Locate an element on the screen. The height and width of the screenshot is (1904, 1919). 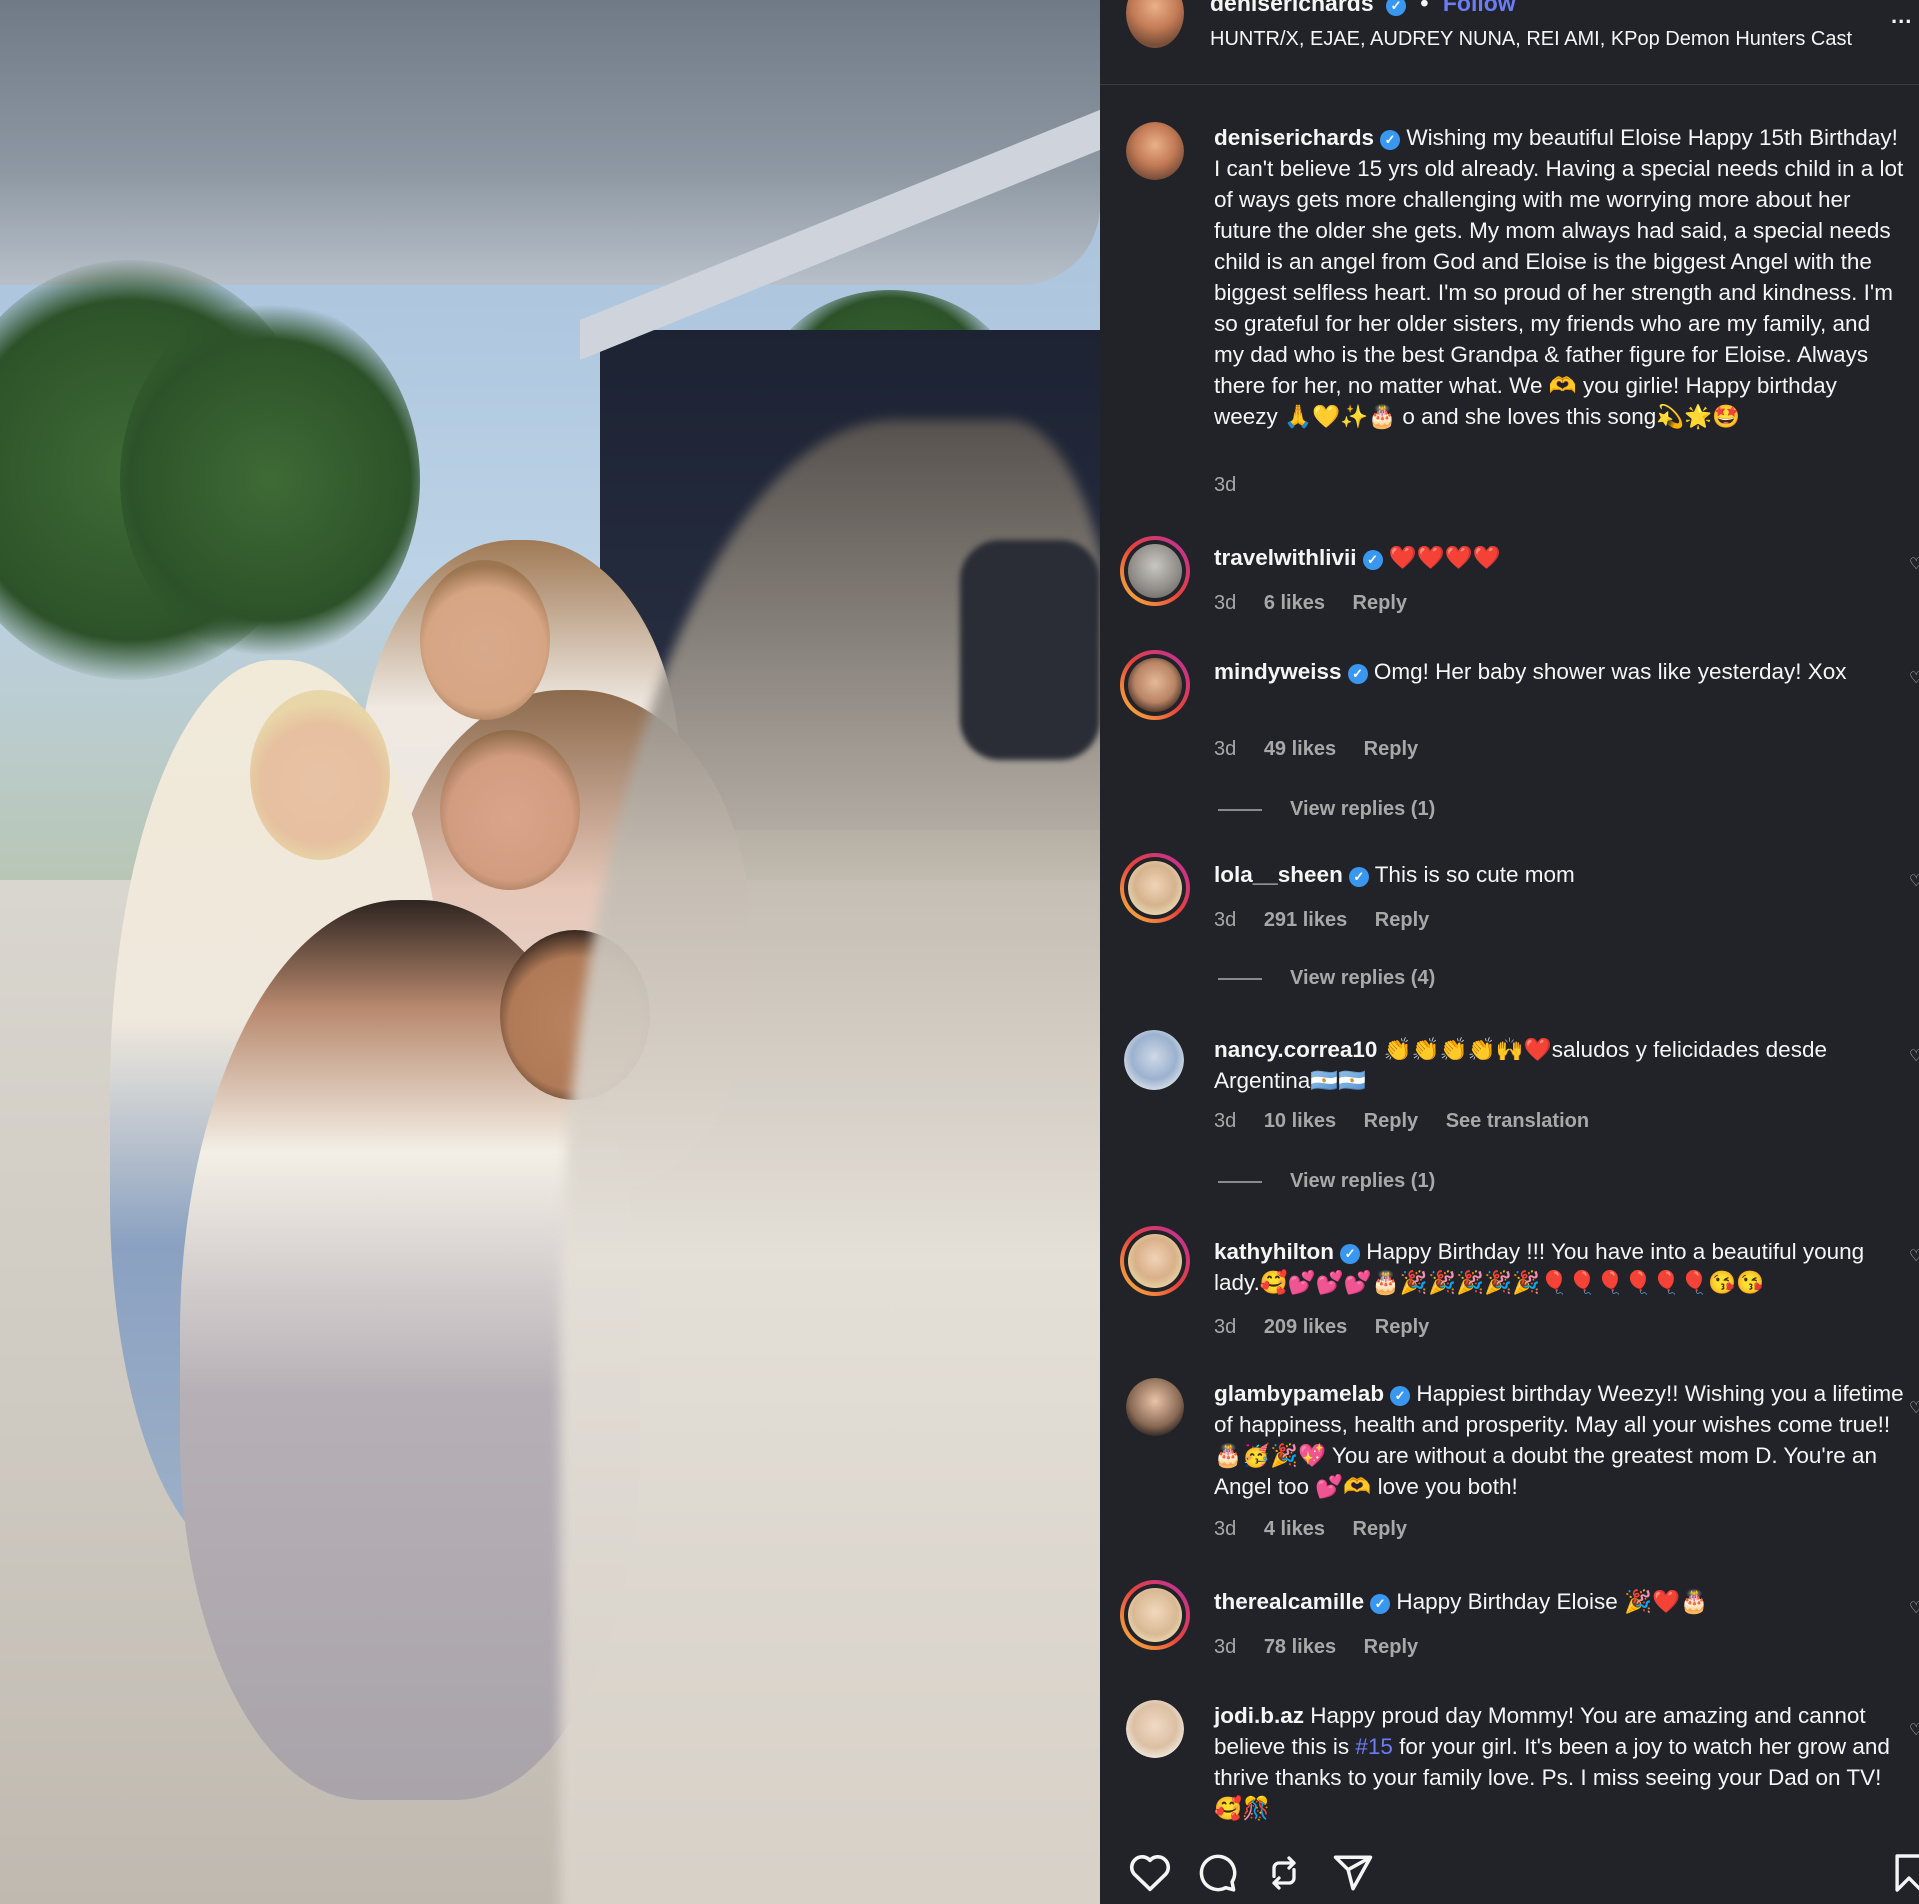
caption-time: 3d is located at coordinates (1225, 485).